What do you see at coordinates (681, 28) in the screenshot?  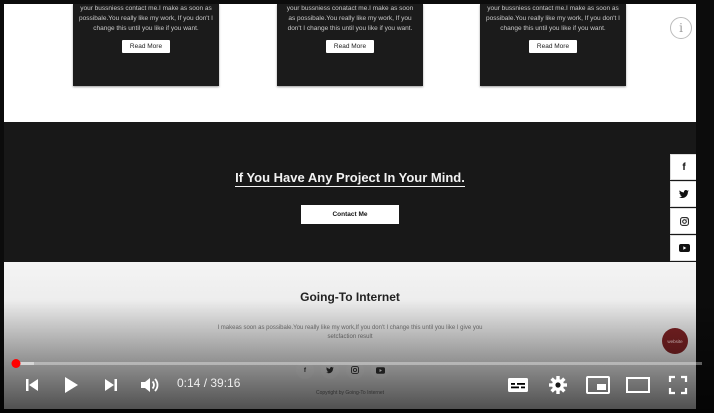 I see `info-icon: i` at bounding box center [681, 28].